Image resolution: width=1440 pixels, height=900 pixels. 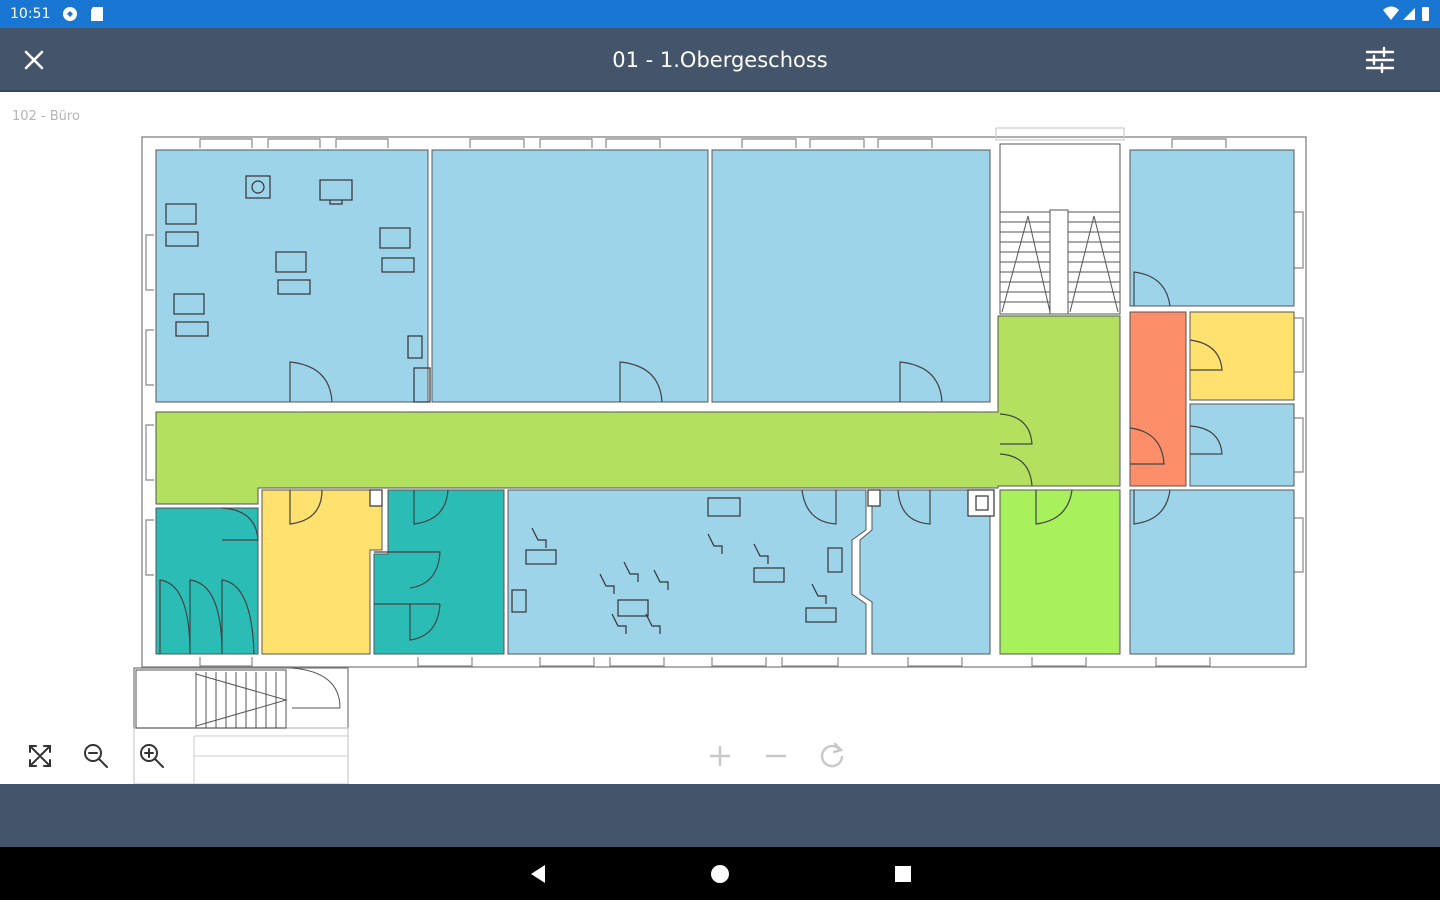 I want to click on room-yellow-ne, so click(x=1242, y=356).